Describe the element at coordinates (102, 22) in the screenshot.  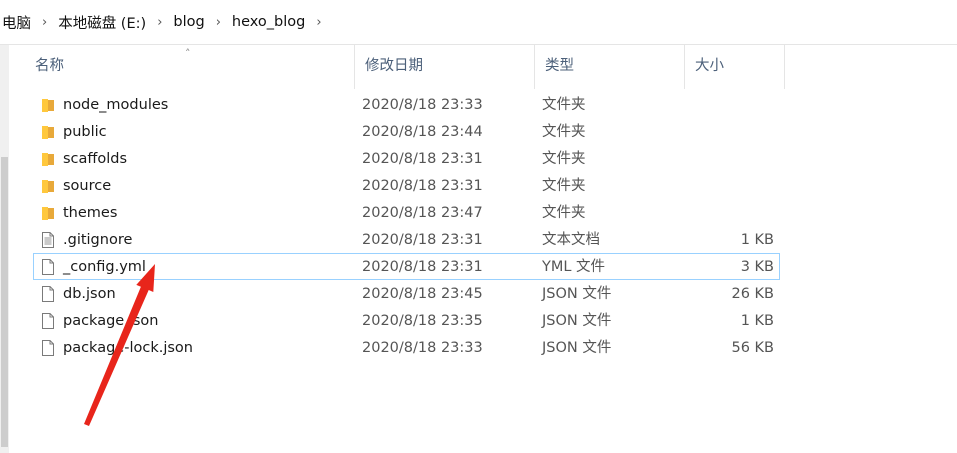
I see `breadcrumb-item-drive-e: 本地磁盘 (E:)` at that location.